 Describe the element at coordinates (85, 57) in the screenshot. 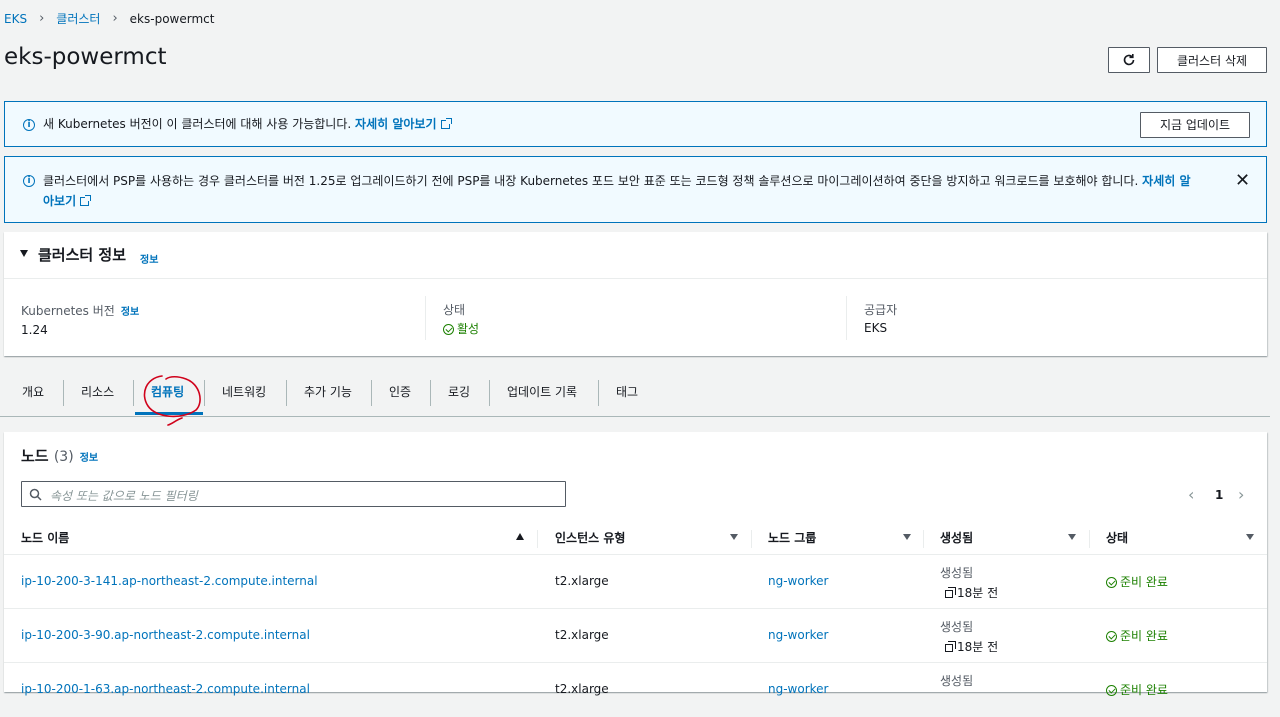

I see `page-title: eks-powermct` at that location.